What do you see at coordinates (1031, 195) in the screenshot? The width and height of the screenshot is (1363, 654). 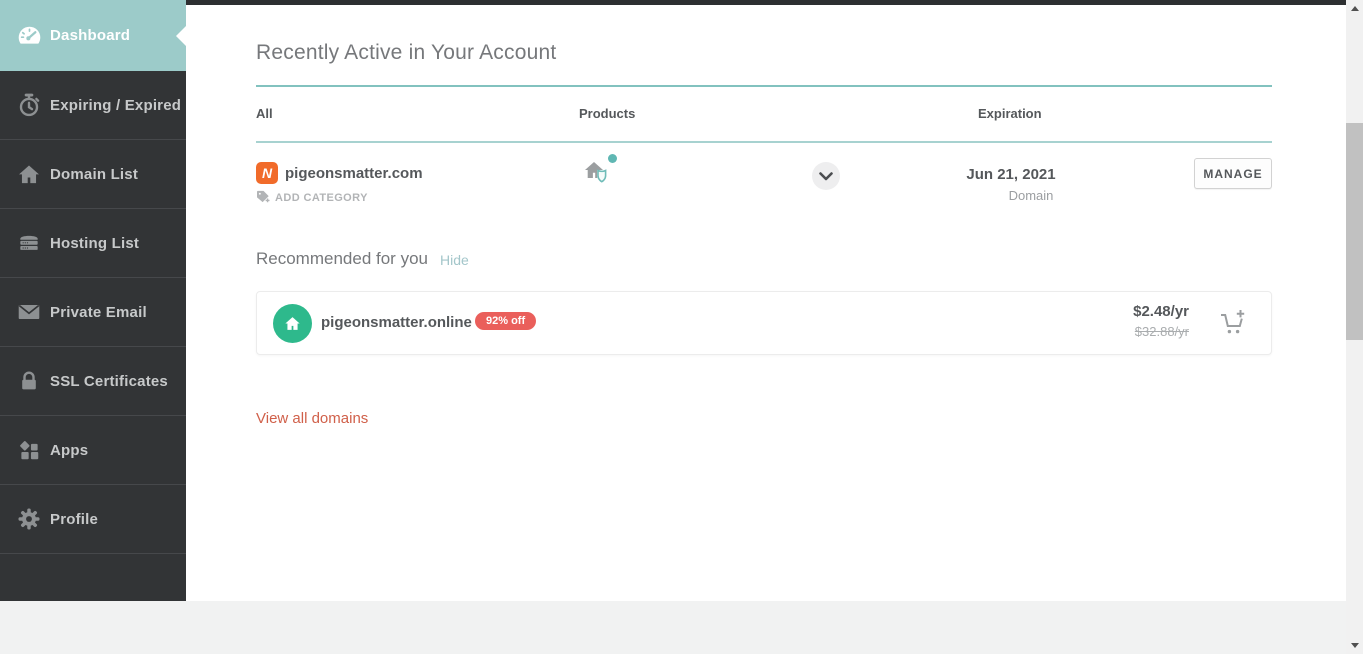 I see `product-type-label: Domain` at bounding box center [1031, 195].